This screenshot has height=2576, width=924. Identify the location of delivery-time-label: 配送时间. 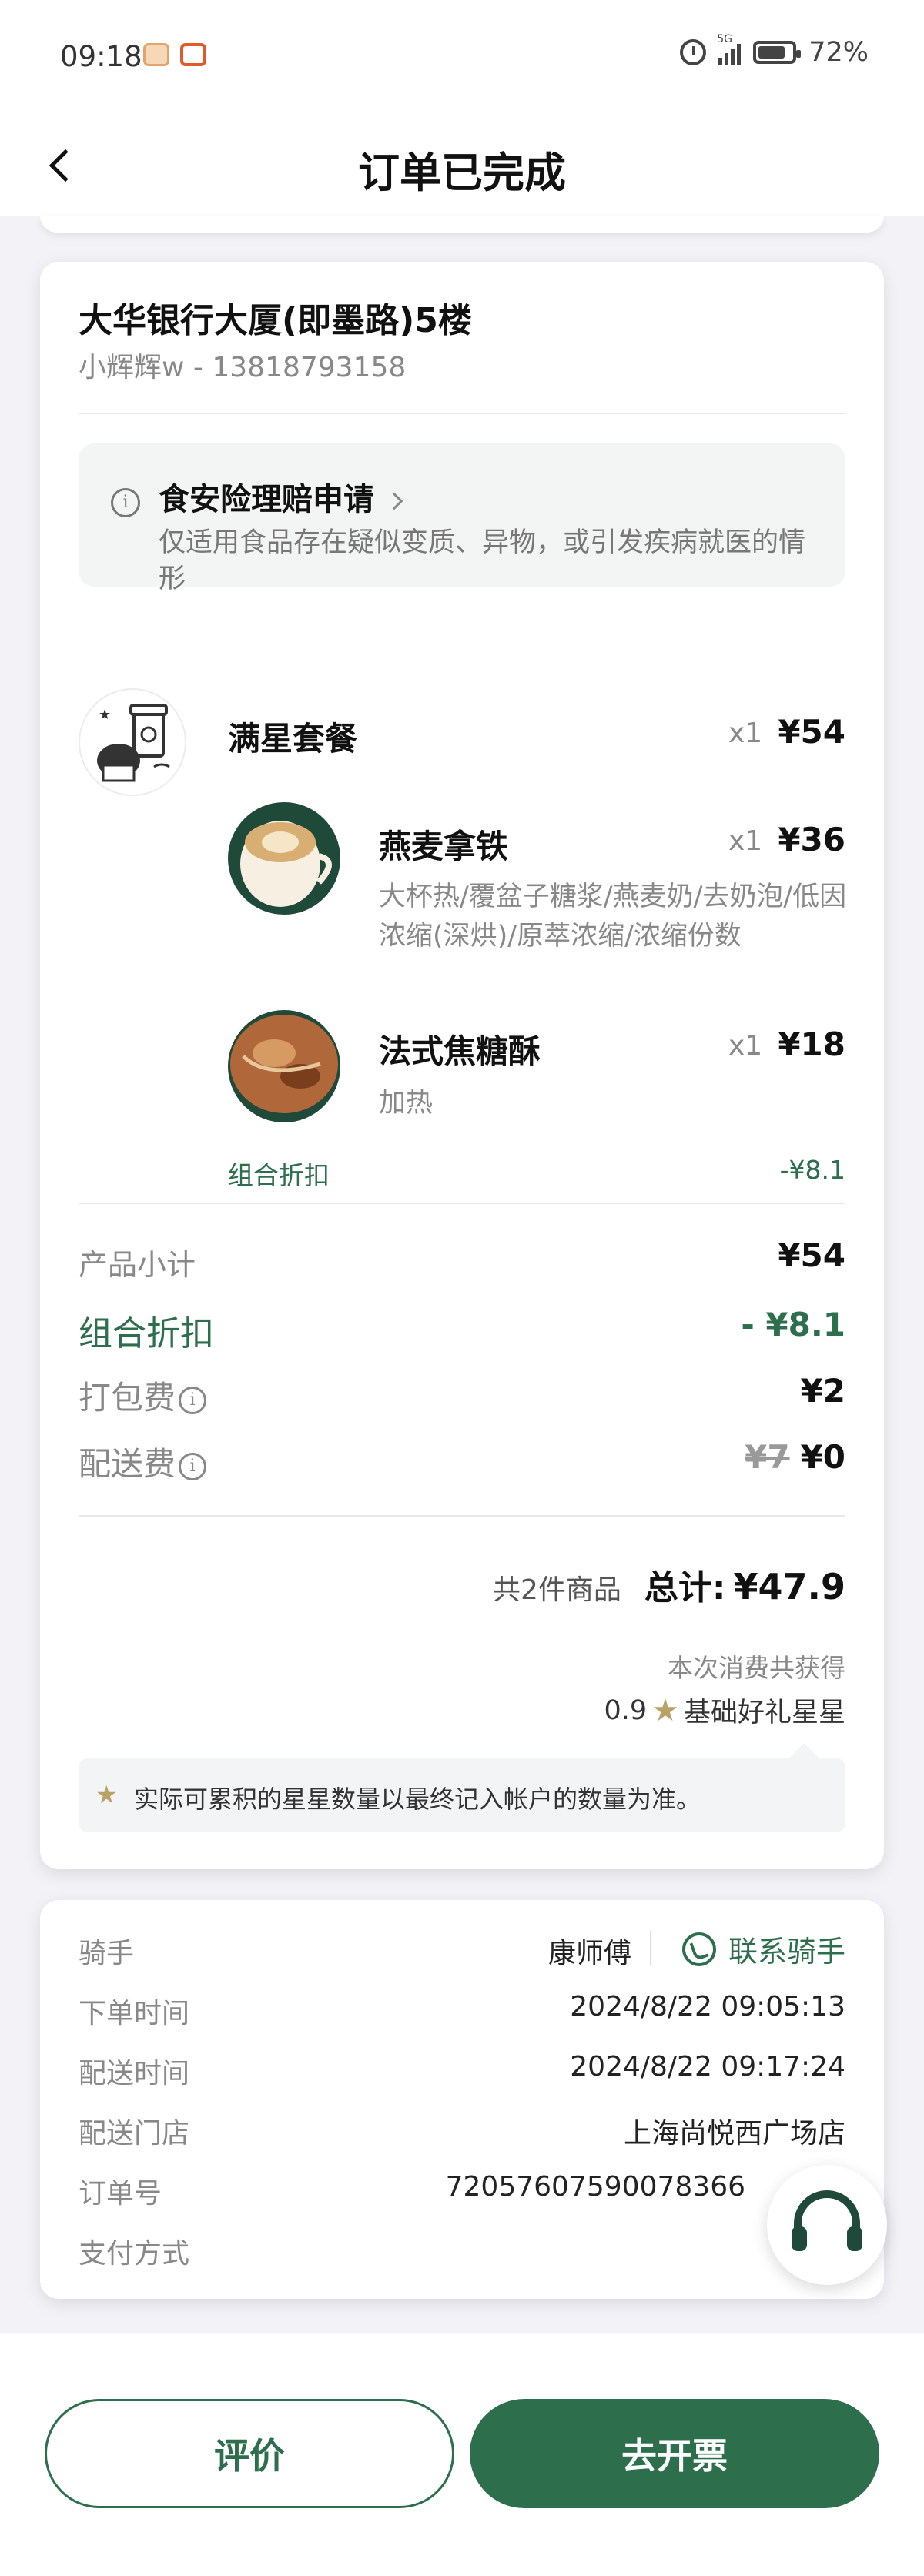
(134, 2073).